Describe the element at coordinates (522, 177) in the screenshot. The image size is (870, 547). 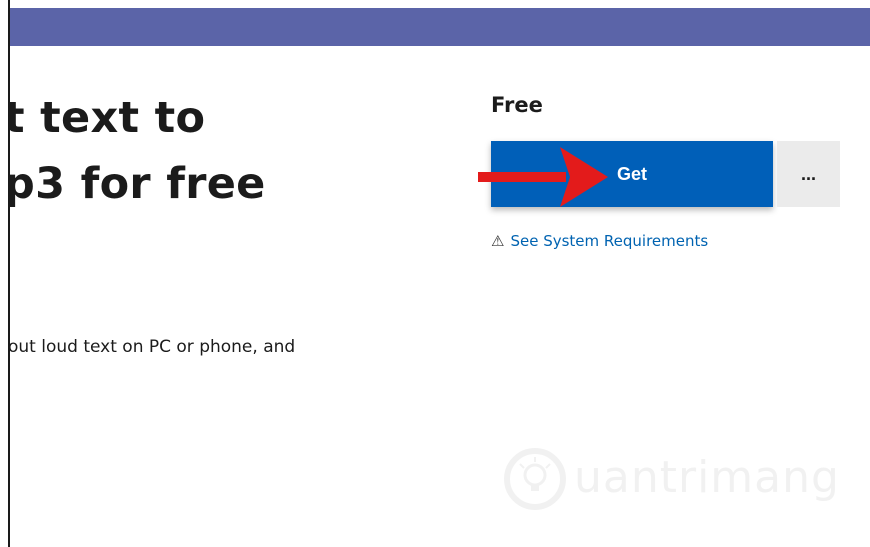
I see `arrow-shaft` at that location.